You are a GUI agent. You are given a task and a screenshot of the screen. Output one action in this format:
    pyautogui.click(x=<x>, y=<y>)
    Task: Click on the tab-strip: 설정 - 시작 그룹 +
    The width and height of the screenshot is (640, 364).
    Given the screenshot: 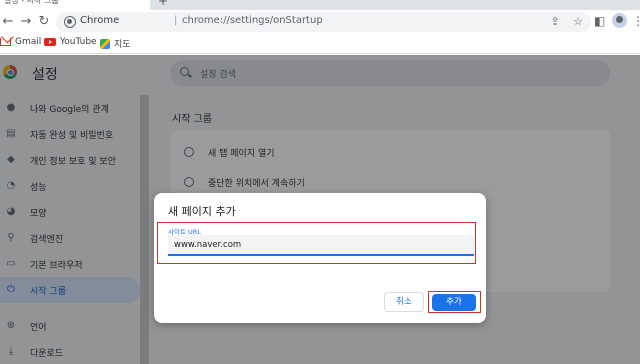 What is the action you would take?
    pyautogui.click(x=320, y=5)
    